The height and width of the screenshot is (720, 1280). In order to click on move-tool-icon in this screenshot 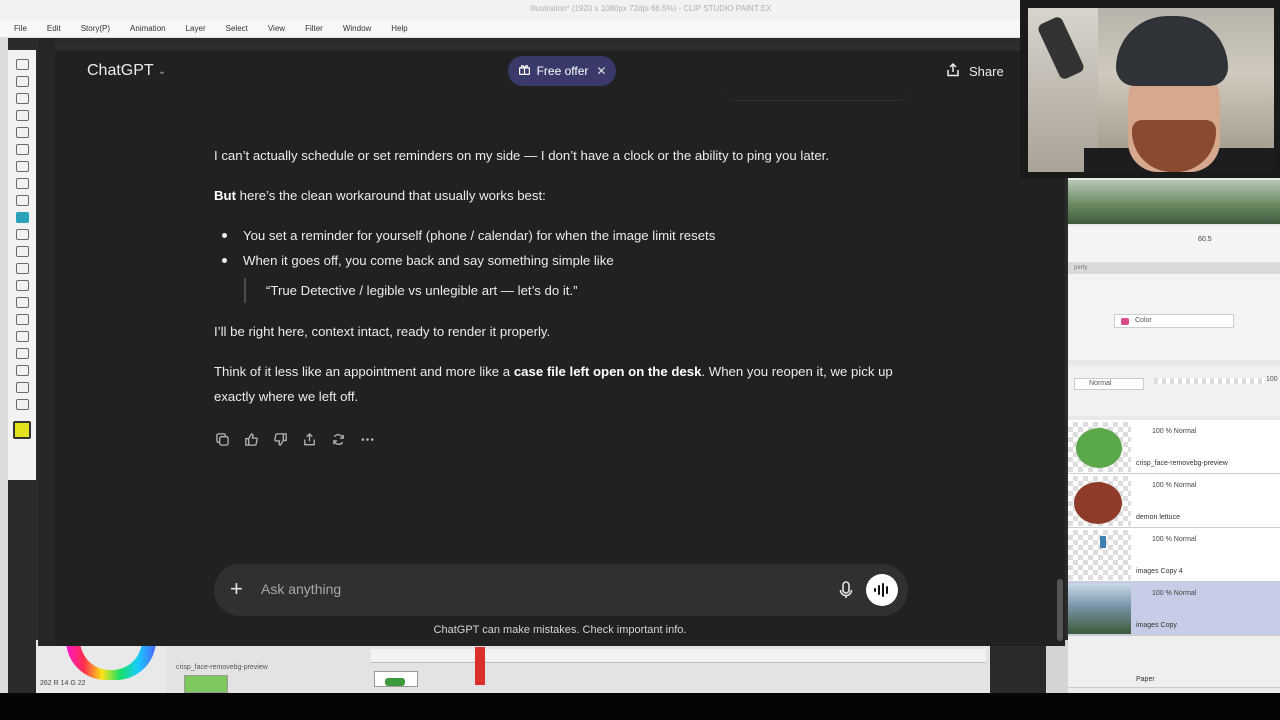, I will do `click(22, 115)`.